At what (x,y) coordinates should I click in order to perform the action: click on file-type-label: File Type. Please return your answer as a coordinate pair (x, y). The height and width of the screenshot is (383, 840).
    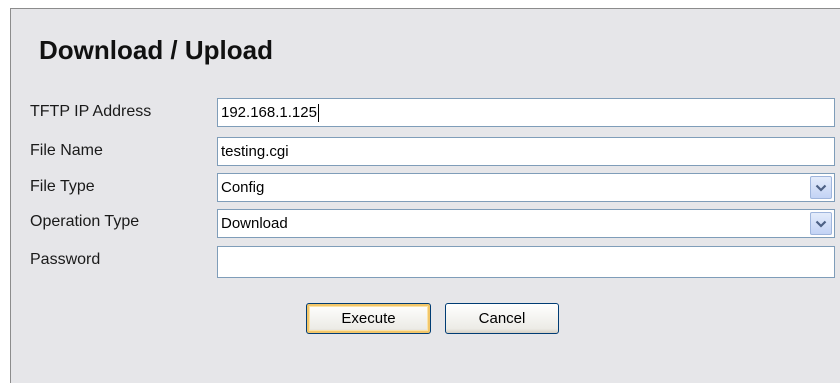
    Looking at the image, I should click on (62, 186).